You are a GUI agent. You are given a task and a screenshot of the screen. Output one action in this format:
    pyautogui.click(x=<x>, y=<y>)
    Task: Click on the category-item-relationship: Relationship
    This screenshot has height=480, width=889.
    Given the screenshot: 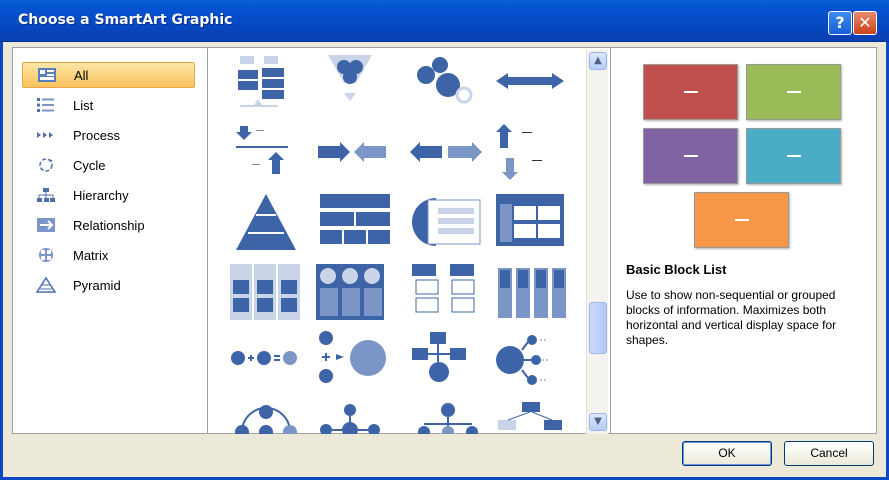 What is the action you would take?
    pyautogui.click(x=108, y=225)
    